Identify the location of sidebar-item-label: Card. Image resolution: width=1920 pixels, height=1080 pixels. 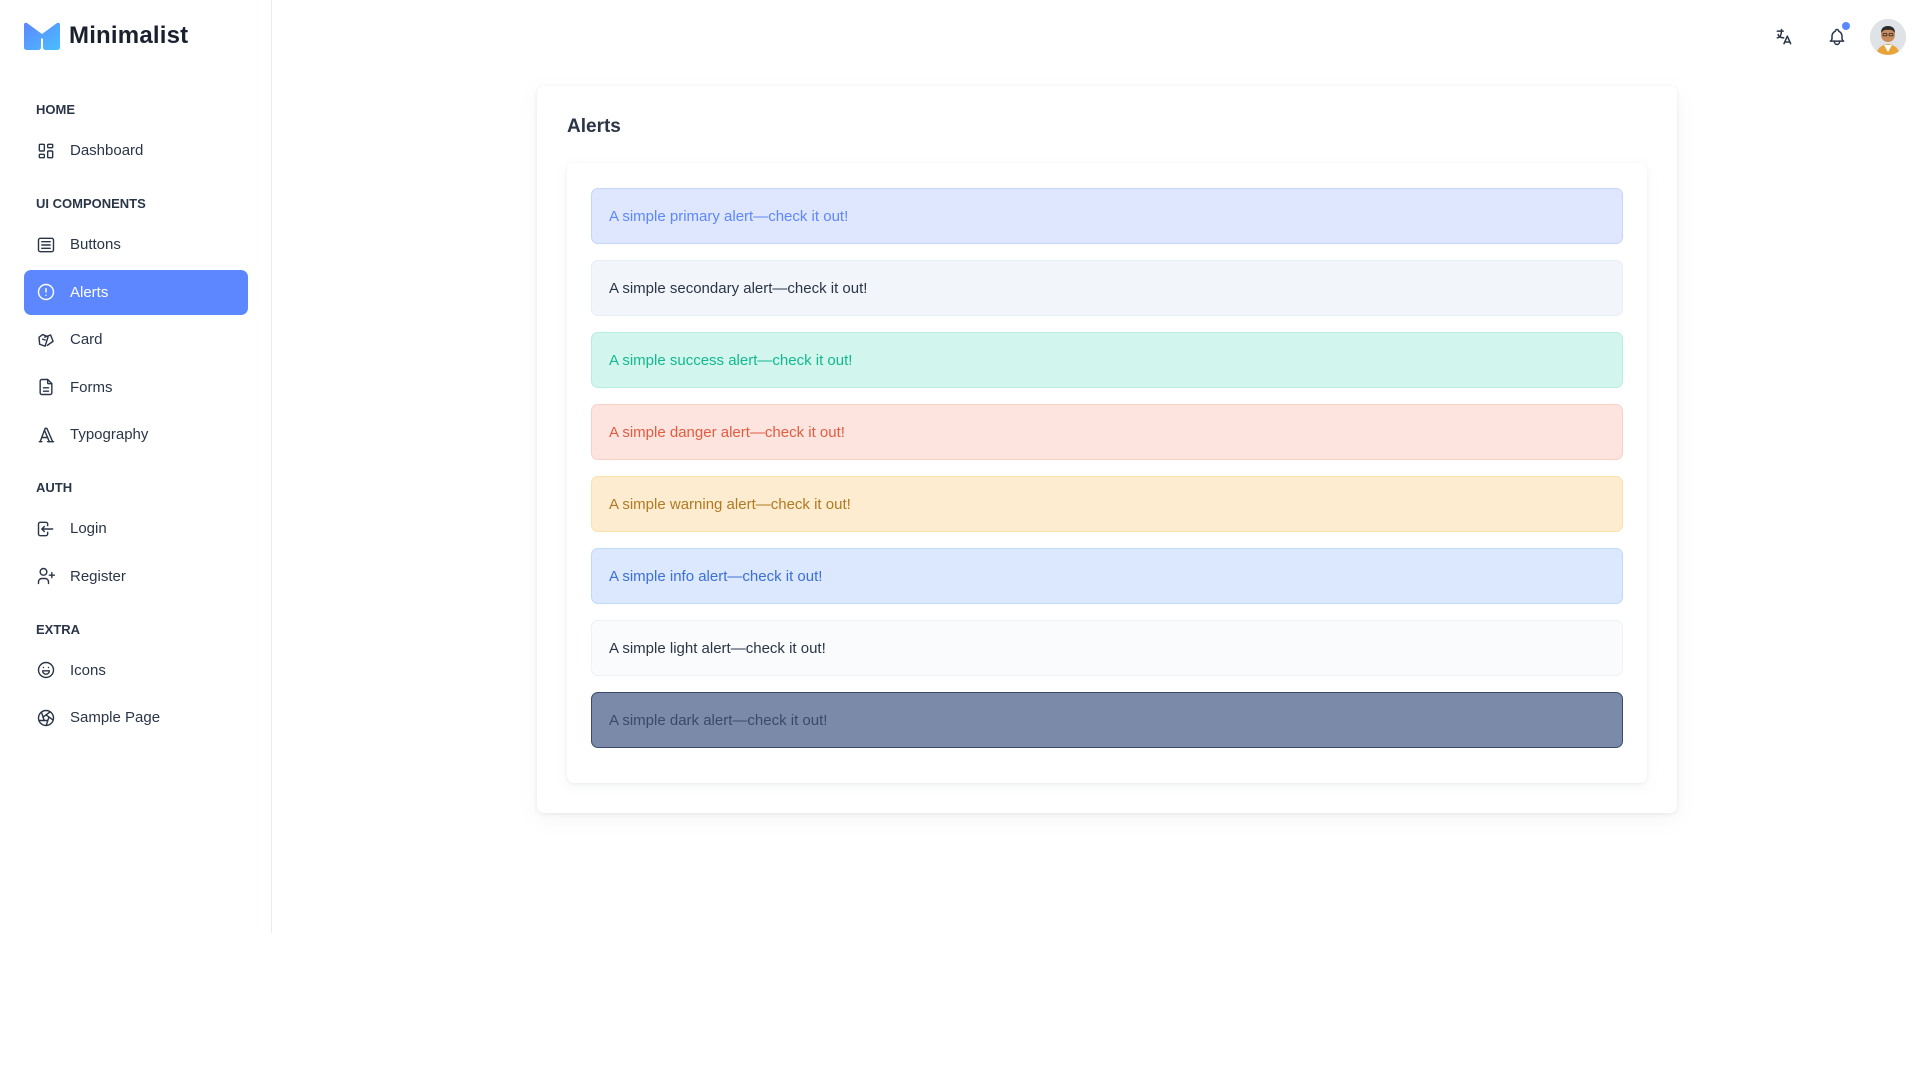
(86, 339).